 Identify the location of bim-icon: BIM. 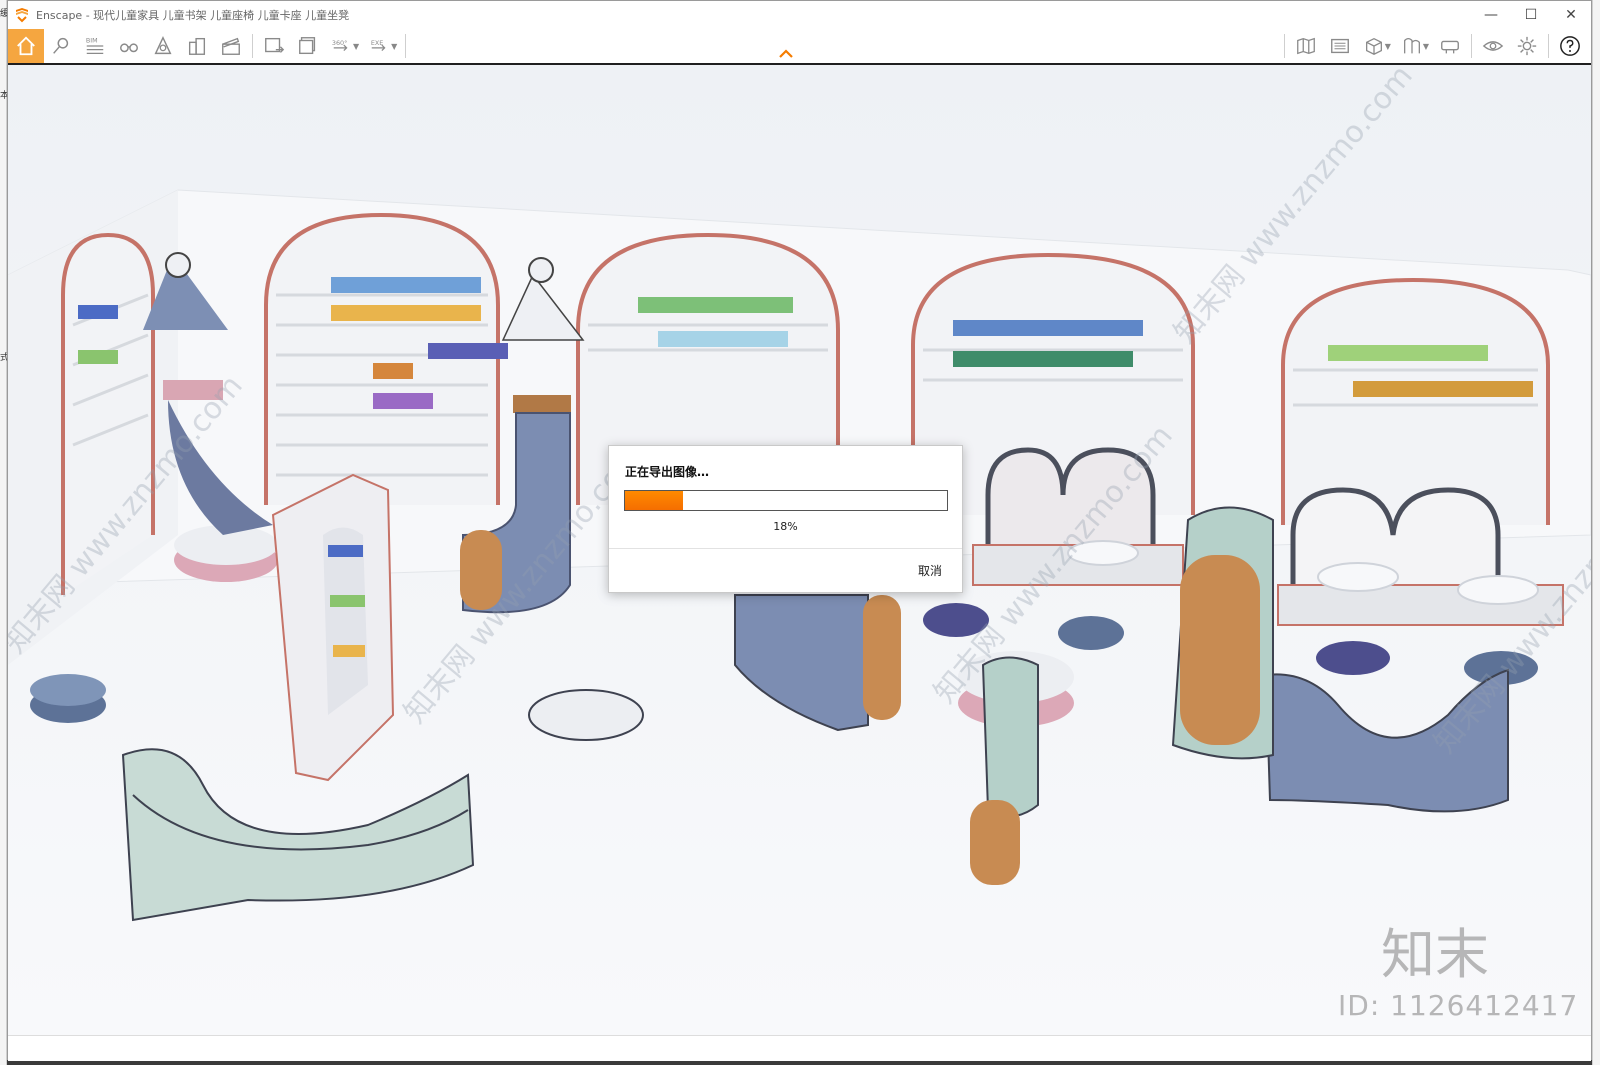
(95, 45).